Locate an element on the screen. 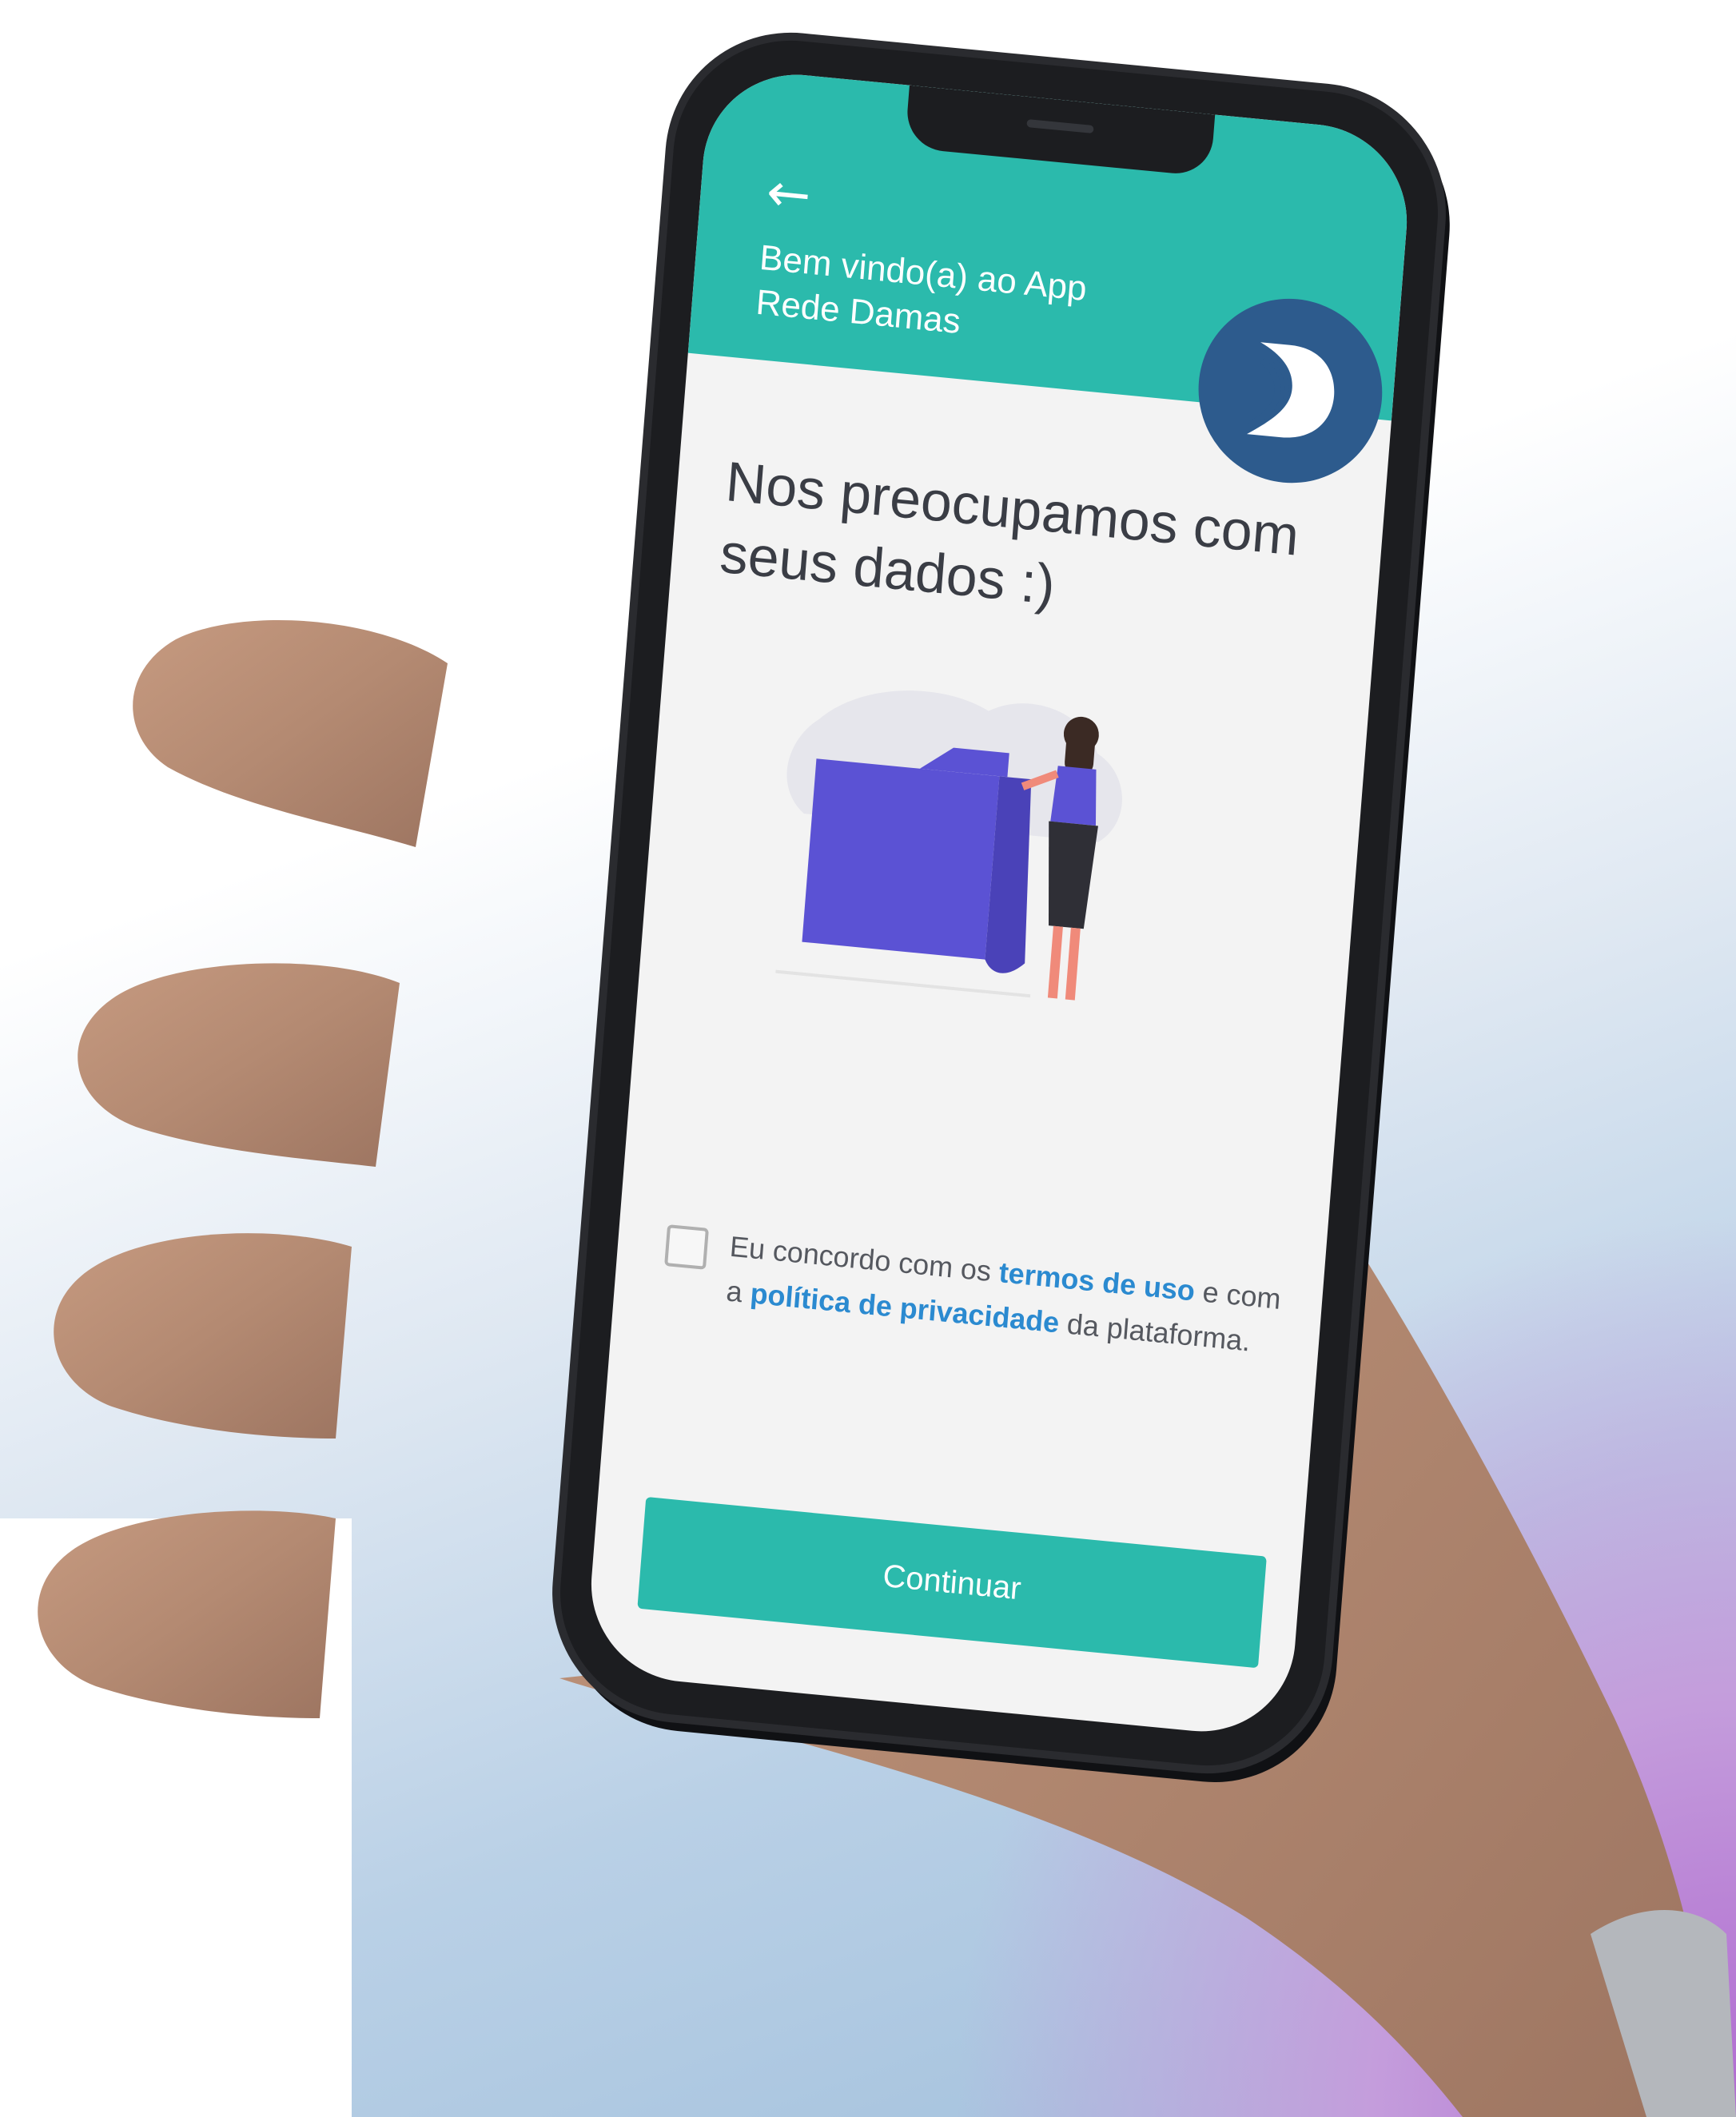 Image resolution: width=1736 pixels, height=2117 pixels. continue-button: Continuar is located at coordinates (952, 1582).